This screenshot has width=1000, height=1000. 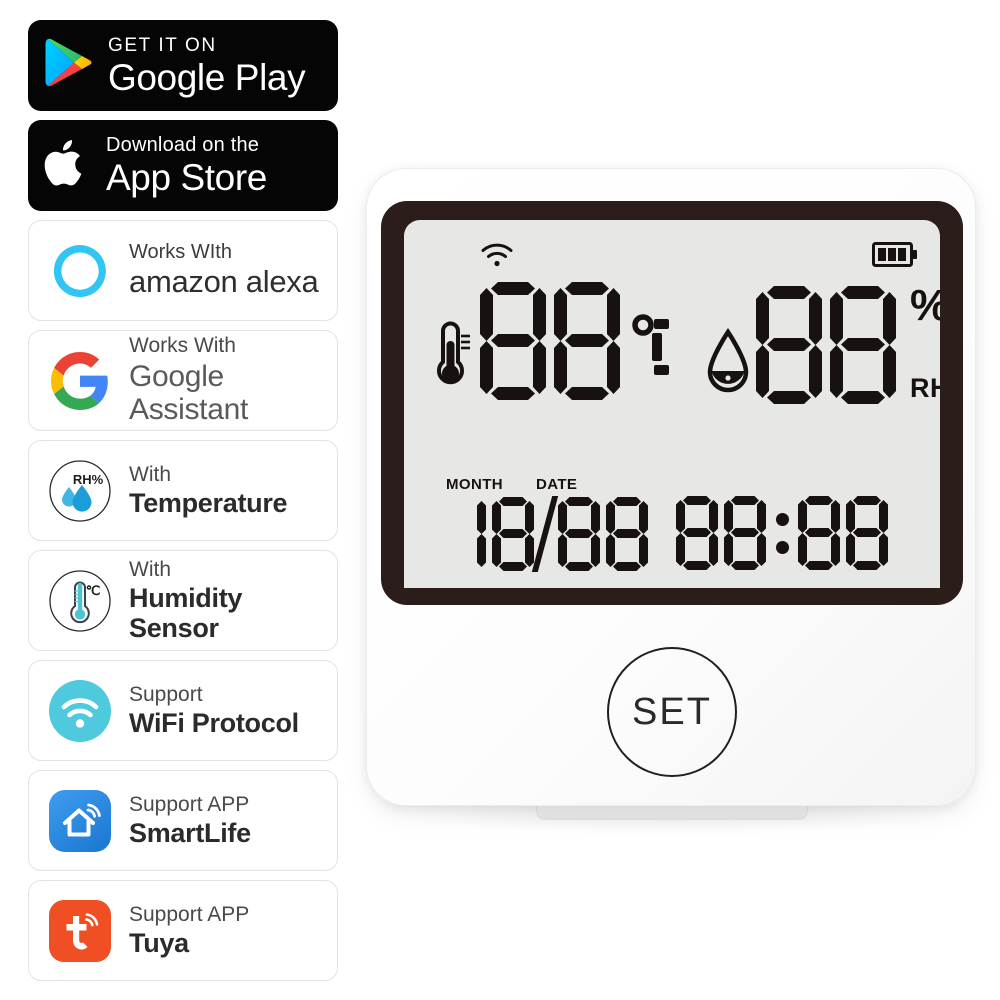 I want to click on feature-text-google-assistant: Works With Google Assistant, so click(x=228, y=380).